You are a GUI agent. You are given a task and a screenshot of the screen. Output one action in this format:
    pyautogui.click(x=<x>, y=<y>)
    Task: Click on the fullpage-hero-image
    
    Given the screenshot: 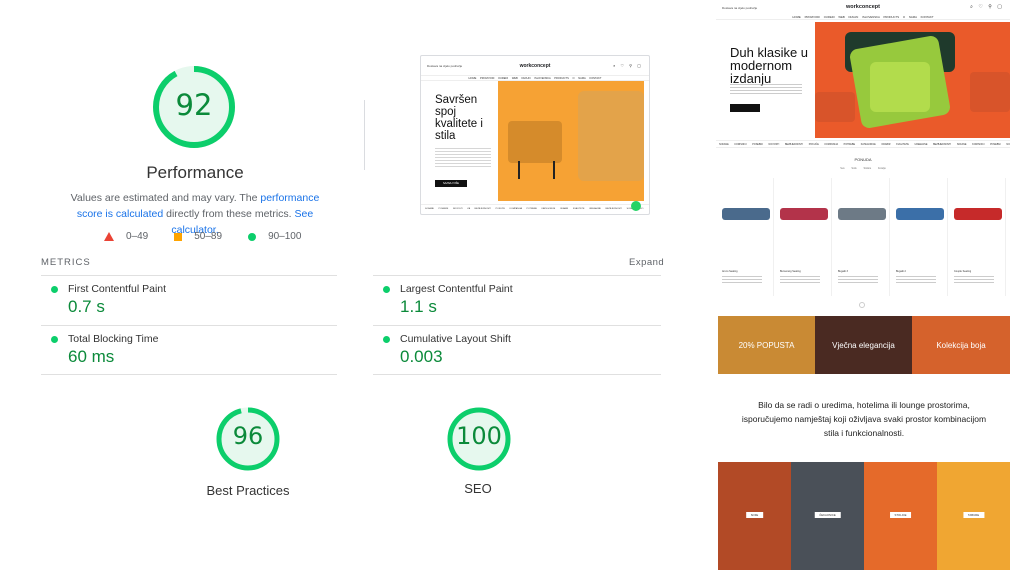 What is the action you would take?
    pyautogui.click(x=912, y=80)
    